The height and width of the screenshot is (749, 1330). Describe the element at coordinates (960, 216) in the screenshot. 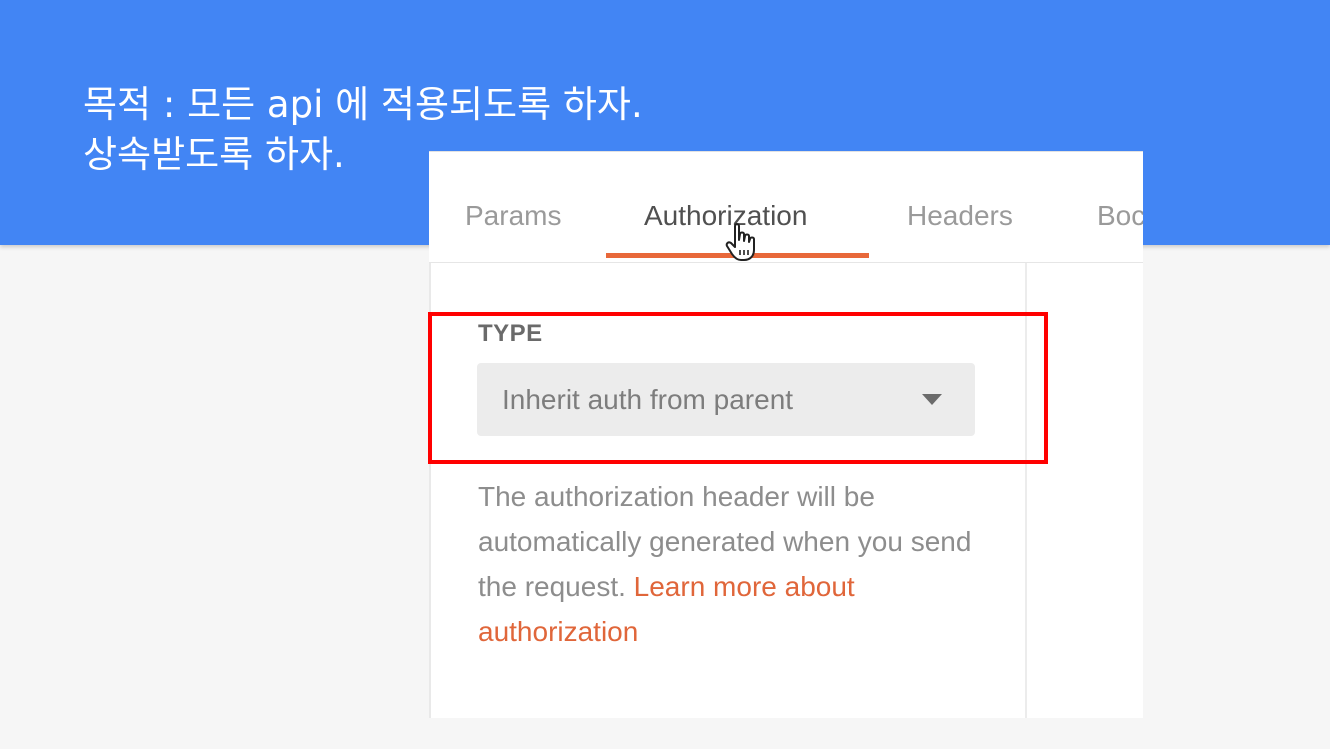

I see `tab-headers: Headers` at that location.